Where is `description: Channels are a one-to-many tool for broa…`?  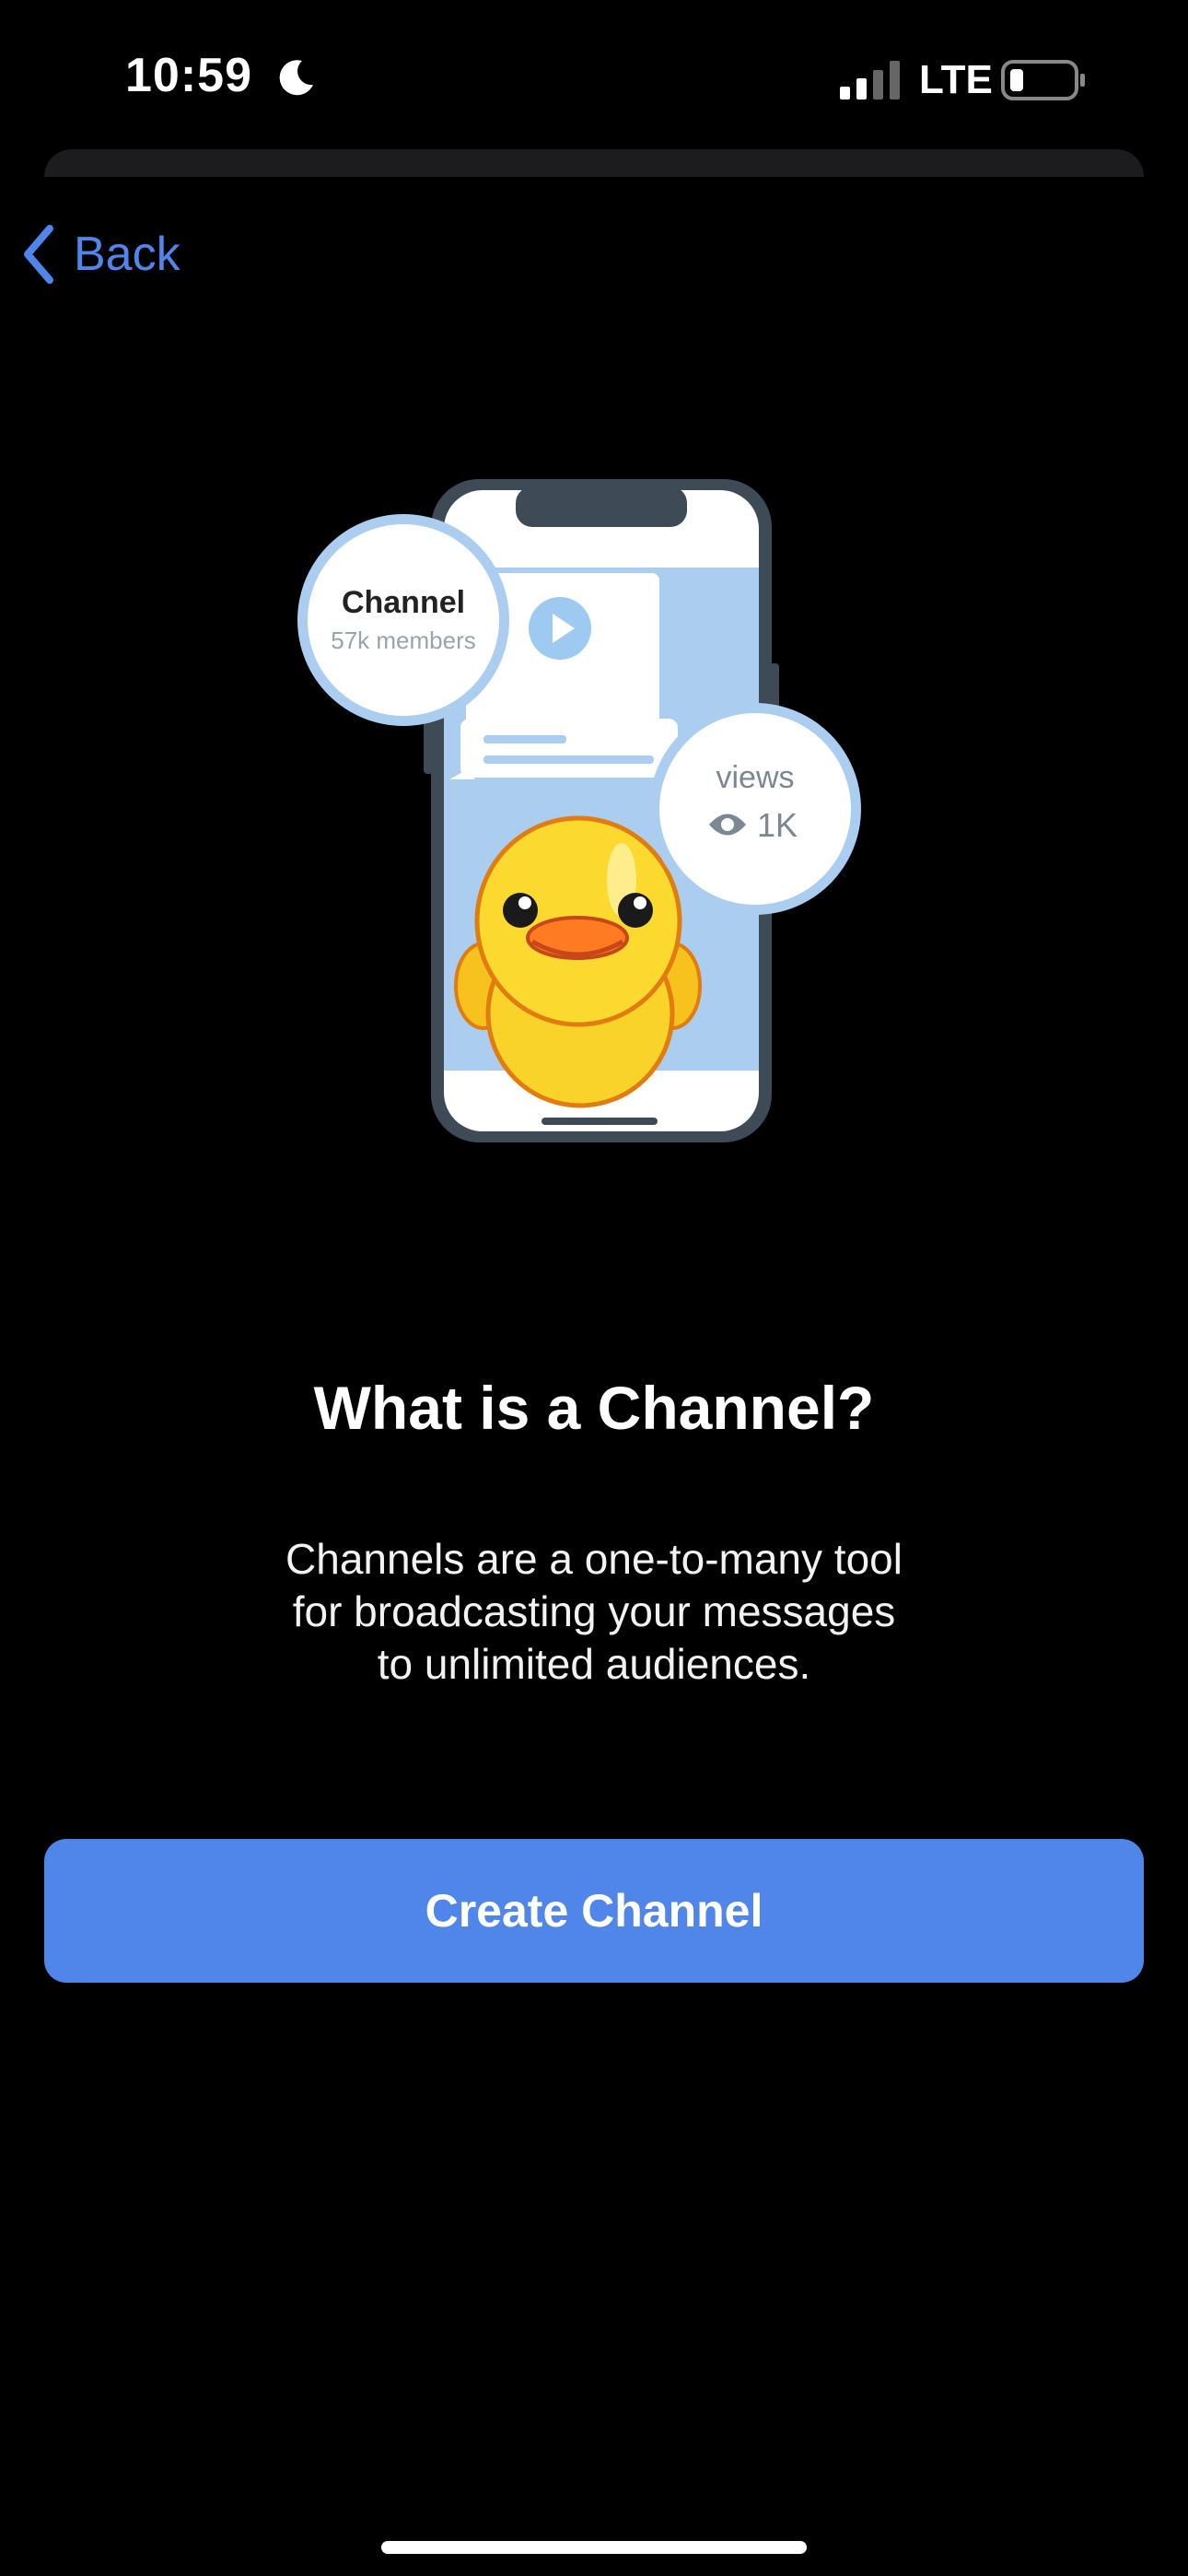
description: Channels are a one-to-many tool for broa… is located at coordinates (594, 1612).